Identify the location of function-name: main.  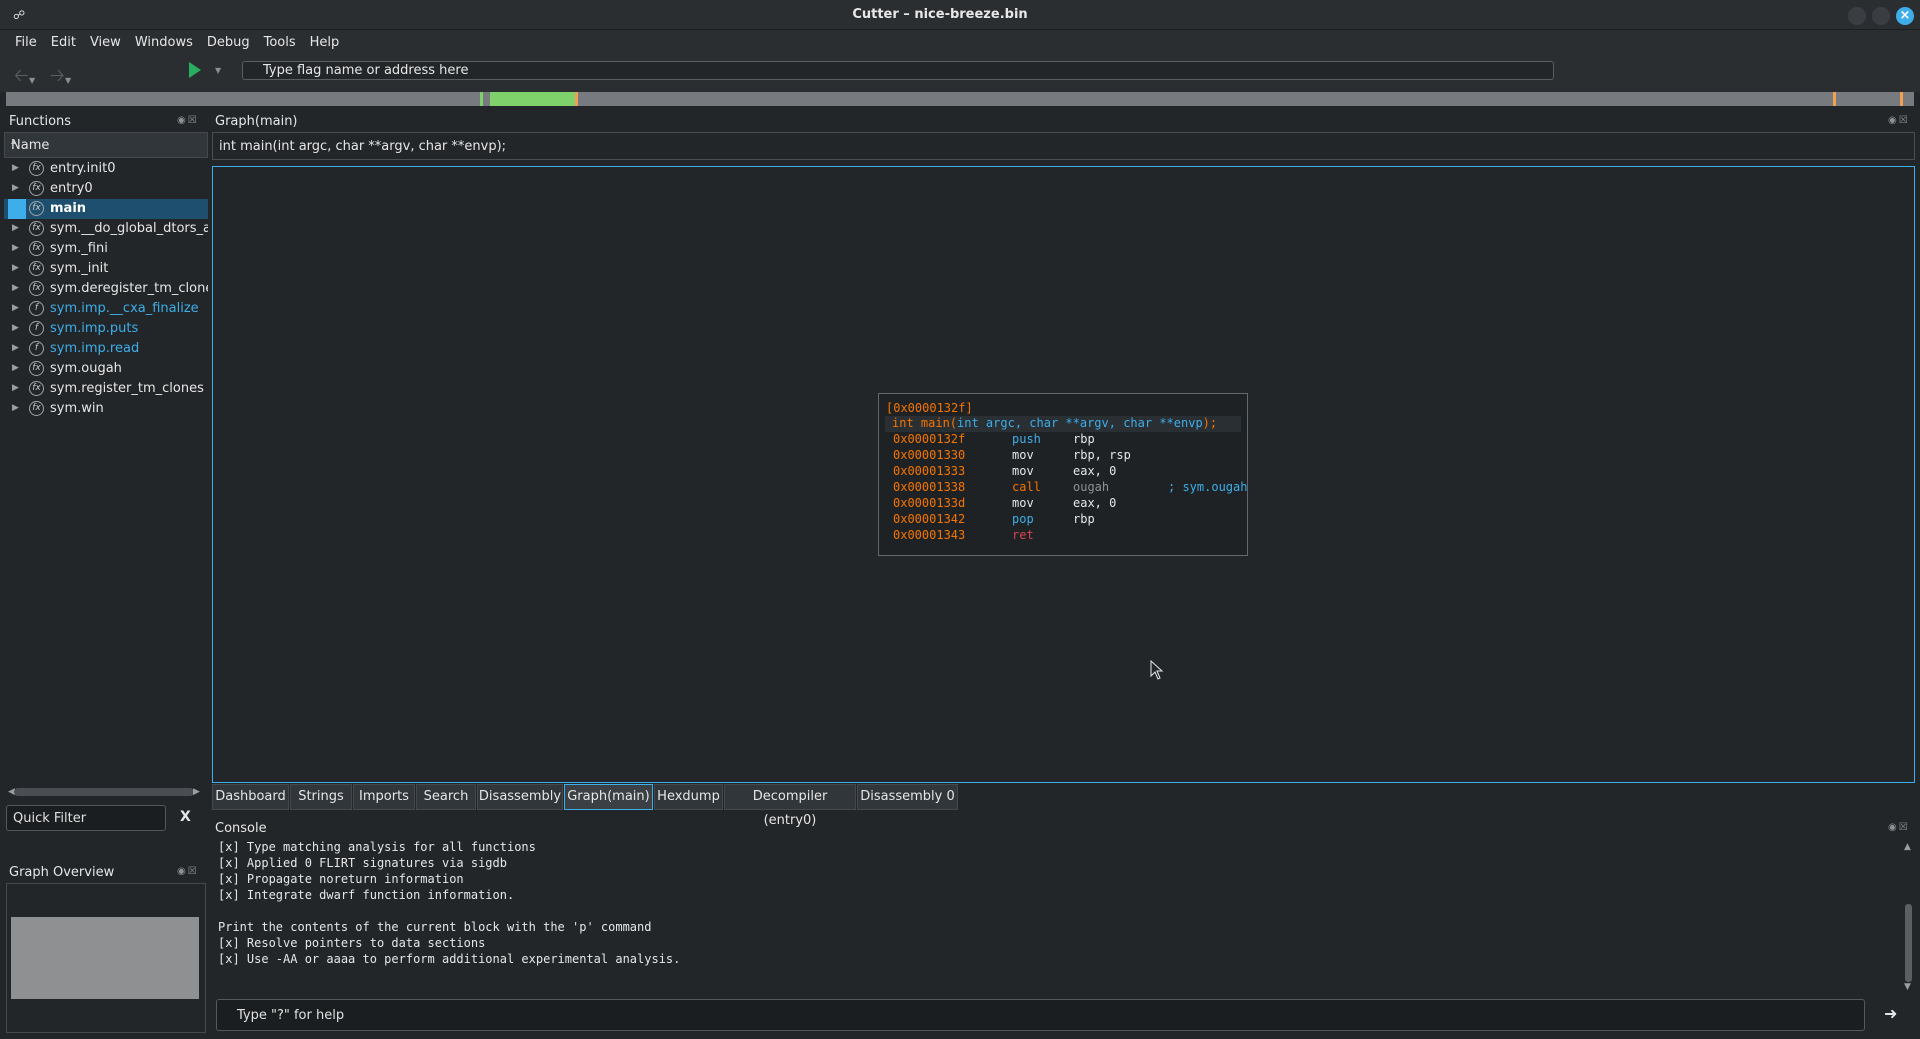
(68, 208).